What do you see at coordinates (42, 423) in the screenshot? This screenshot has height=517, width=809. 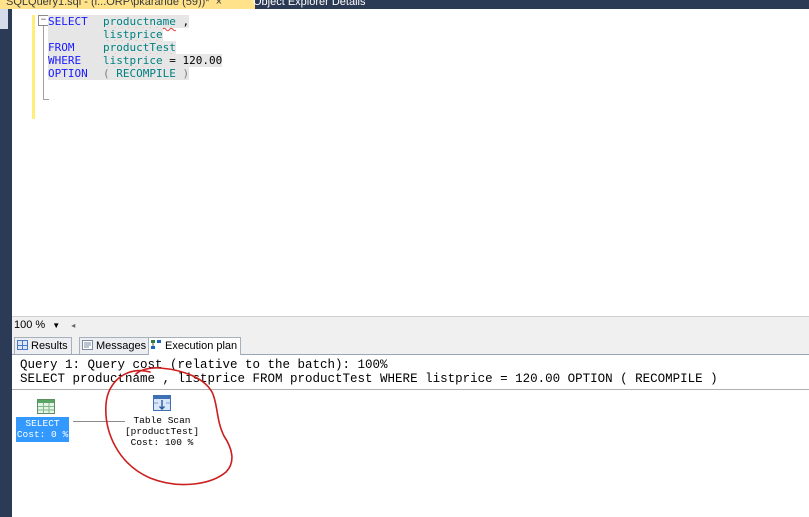 I see `select-operator-name: SELECT` at bounding box center [42, 423].